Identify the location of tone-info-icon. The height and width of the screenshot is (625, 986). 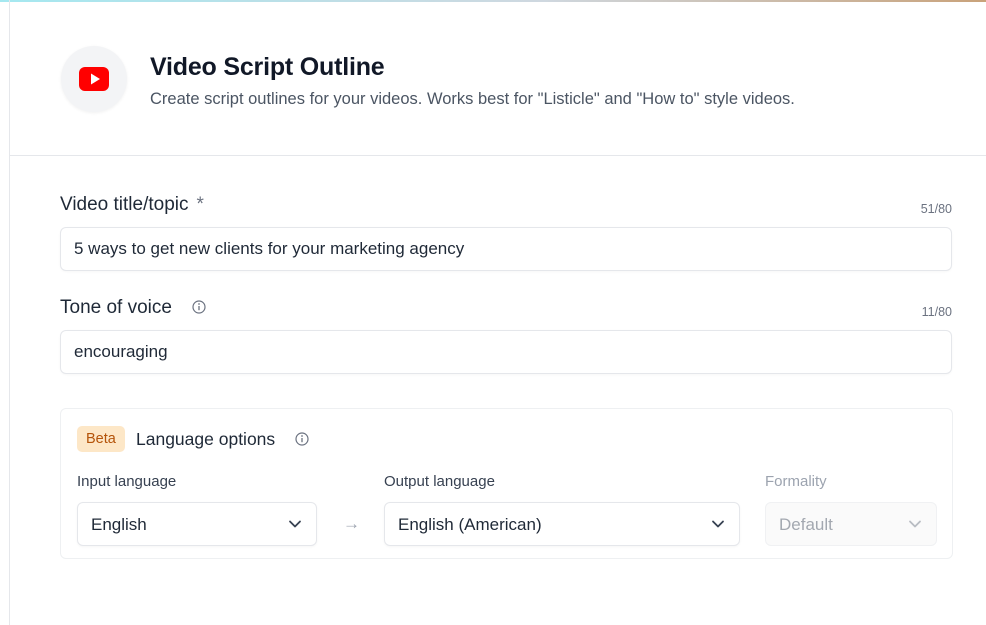
(199, 307).